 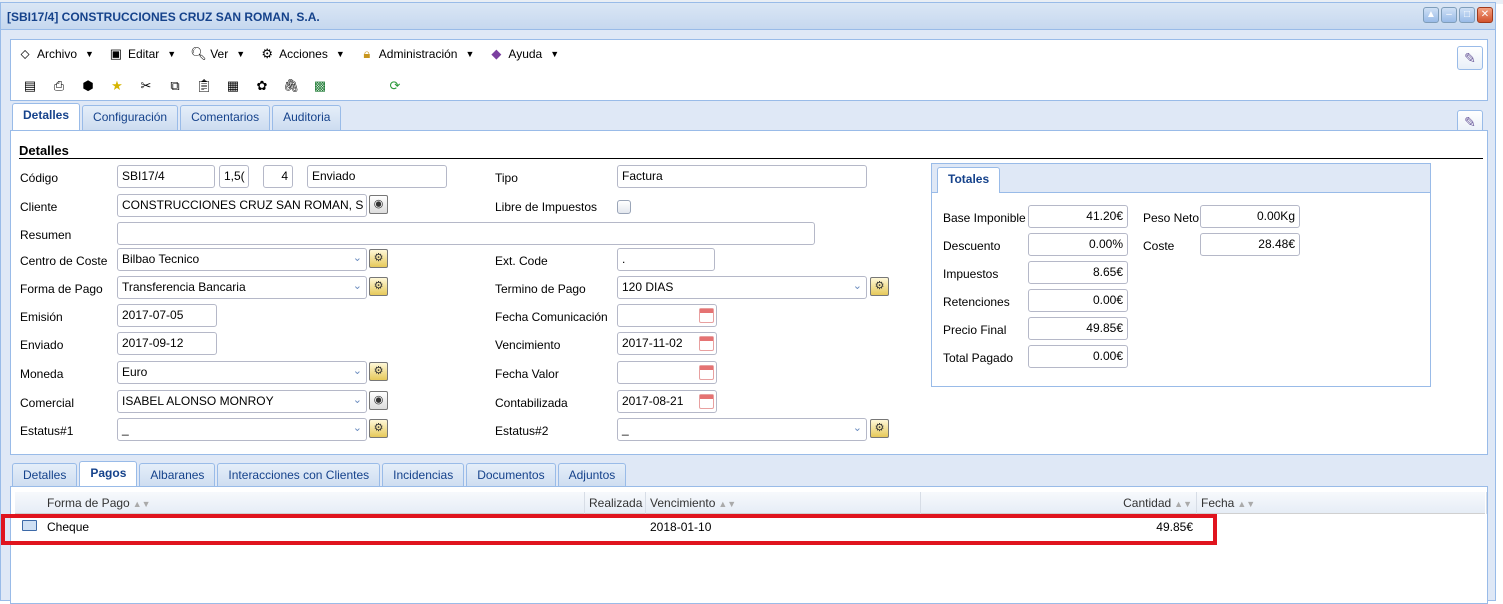 I want to click on forma-pago-lookup-button: ⚙, so click(x=378, y=286).